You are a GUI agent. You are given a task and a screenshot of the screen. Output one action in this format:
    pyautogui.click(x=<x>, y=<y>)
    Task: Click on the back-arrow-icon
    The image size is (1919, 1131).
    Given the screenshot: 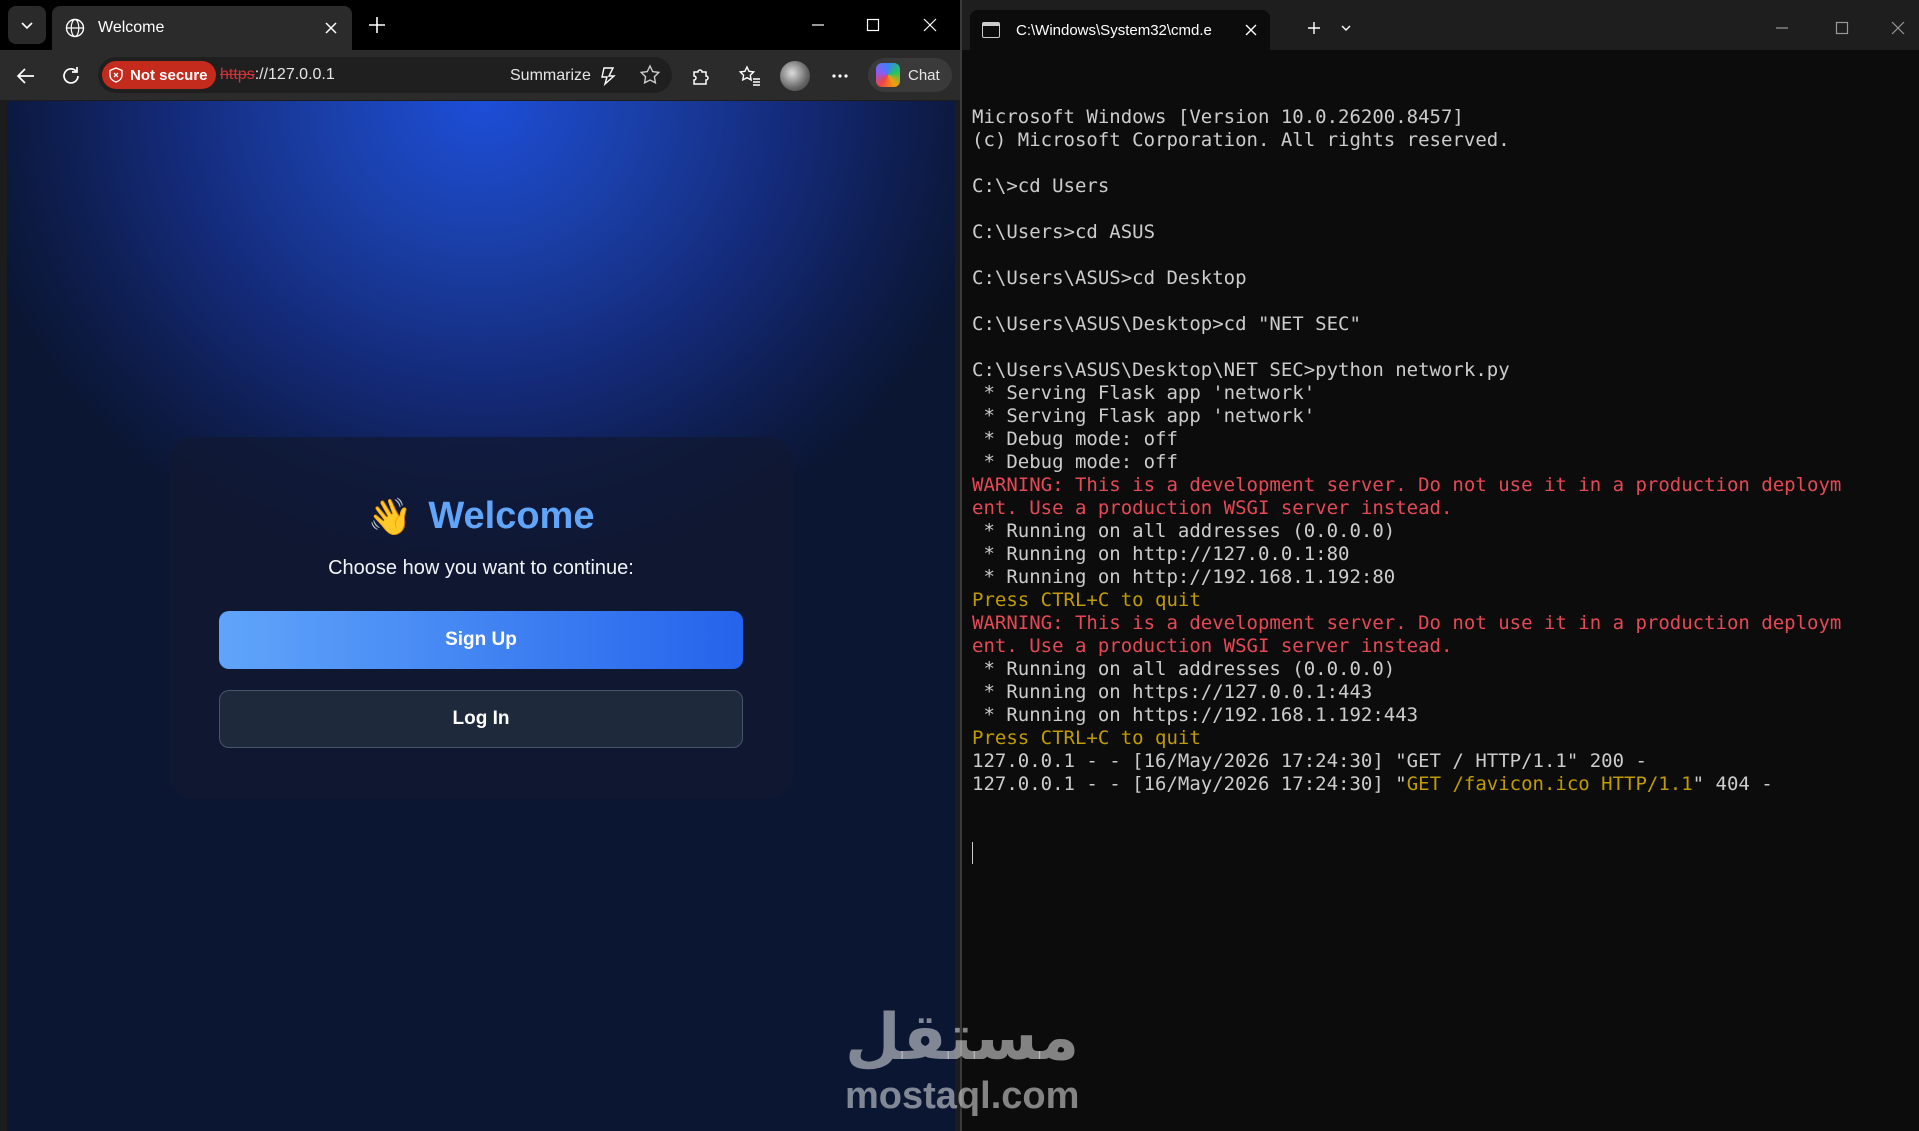 What is the action you would take?
    pyautogui.click(x=25, y=76)
    